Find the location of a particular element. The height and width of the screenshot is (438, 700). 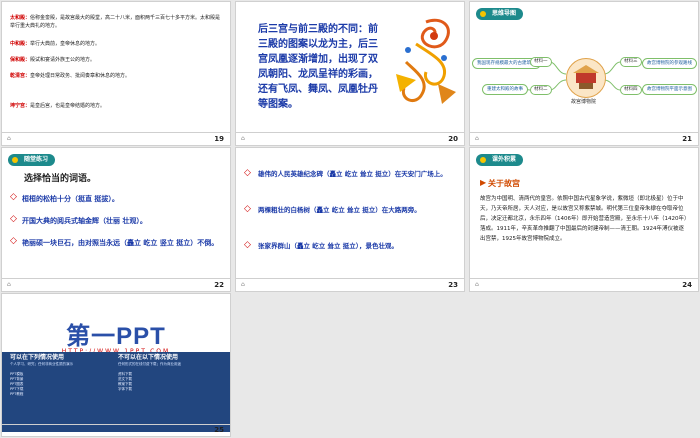

section-subtitle: 关于故宫 is located at coordinates (504, 183).